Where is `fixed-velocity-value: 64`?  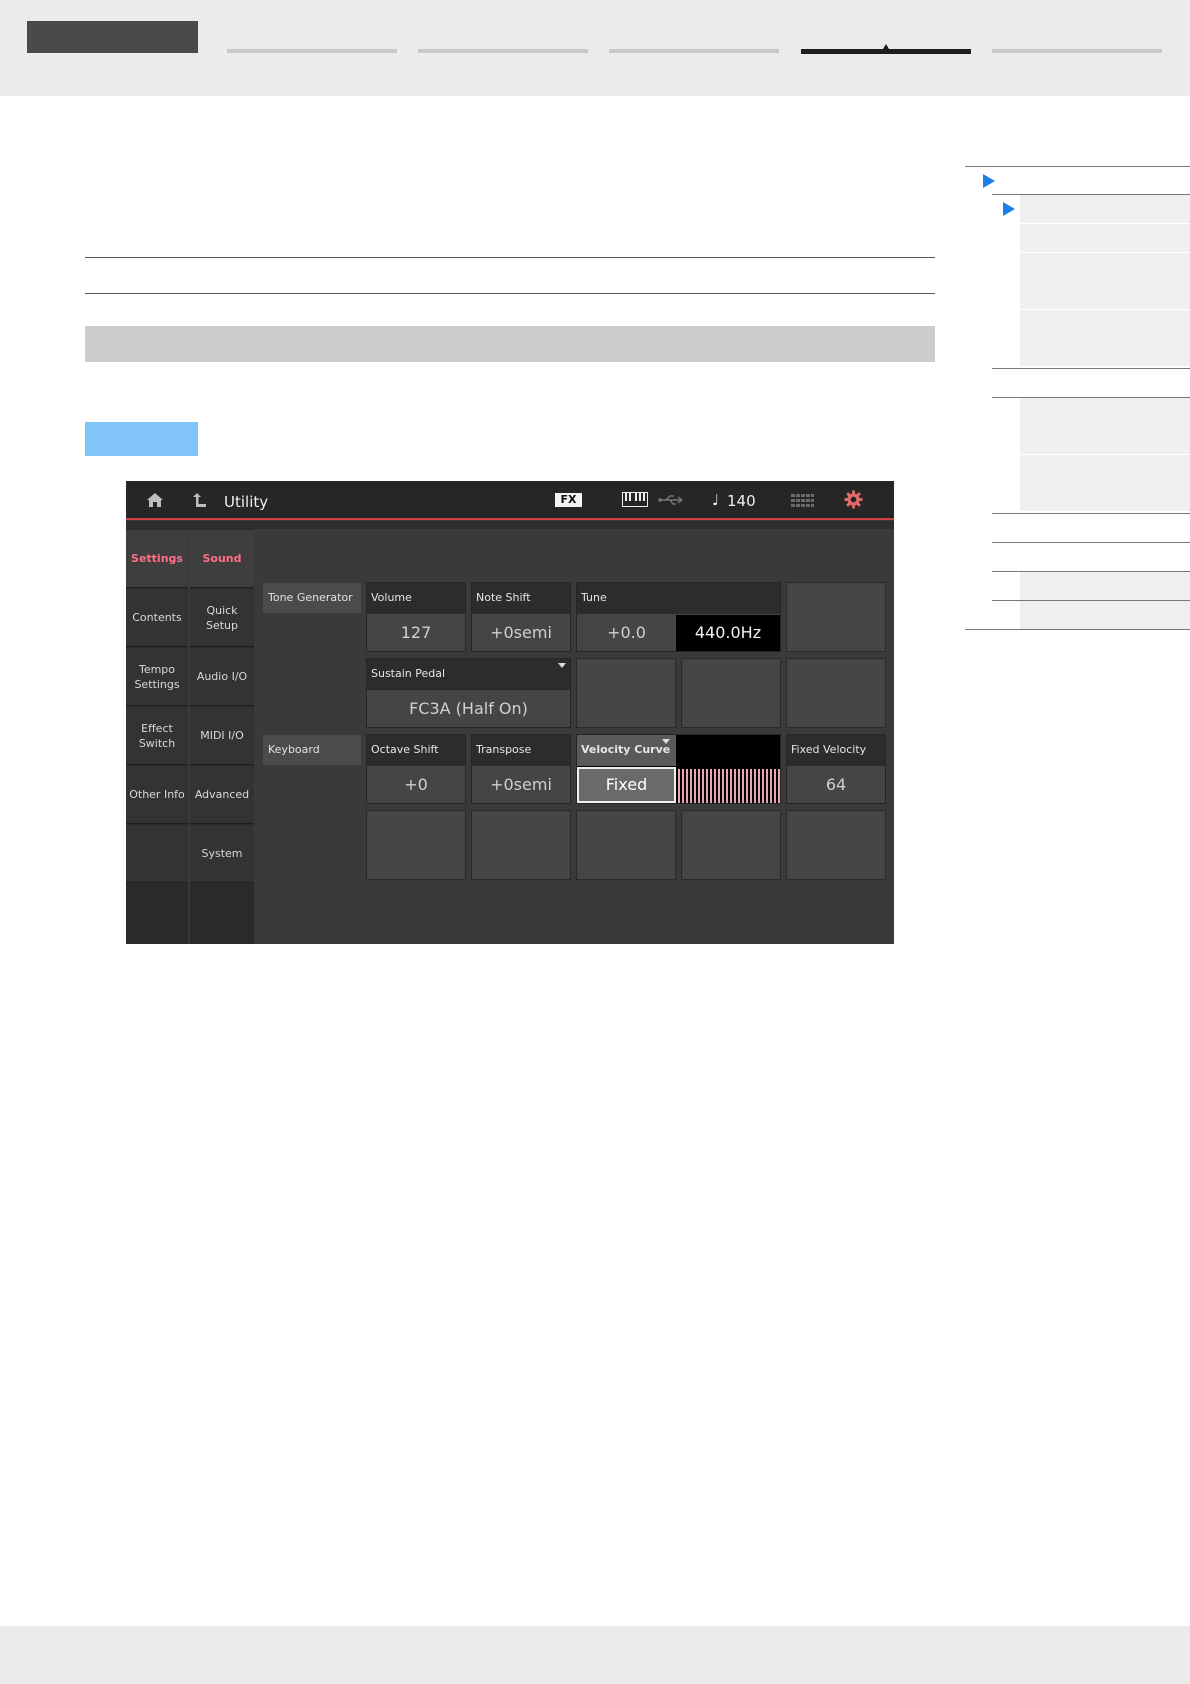 fixed-velocity-value: 64 is located at coordinates (836, 785).